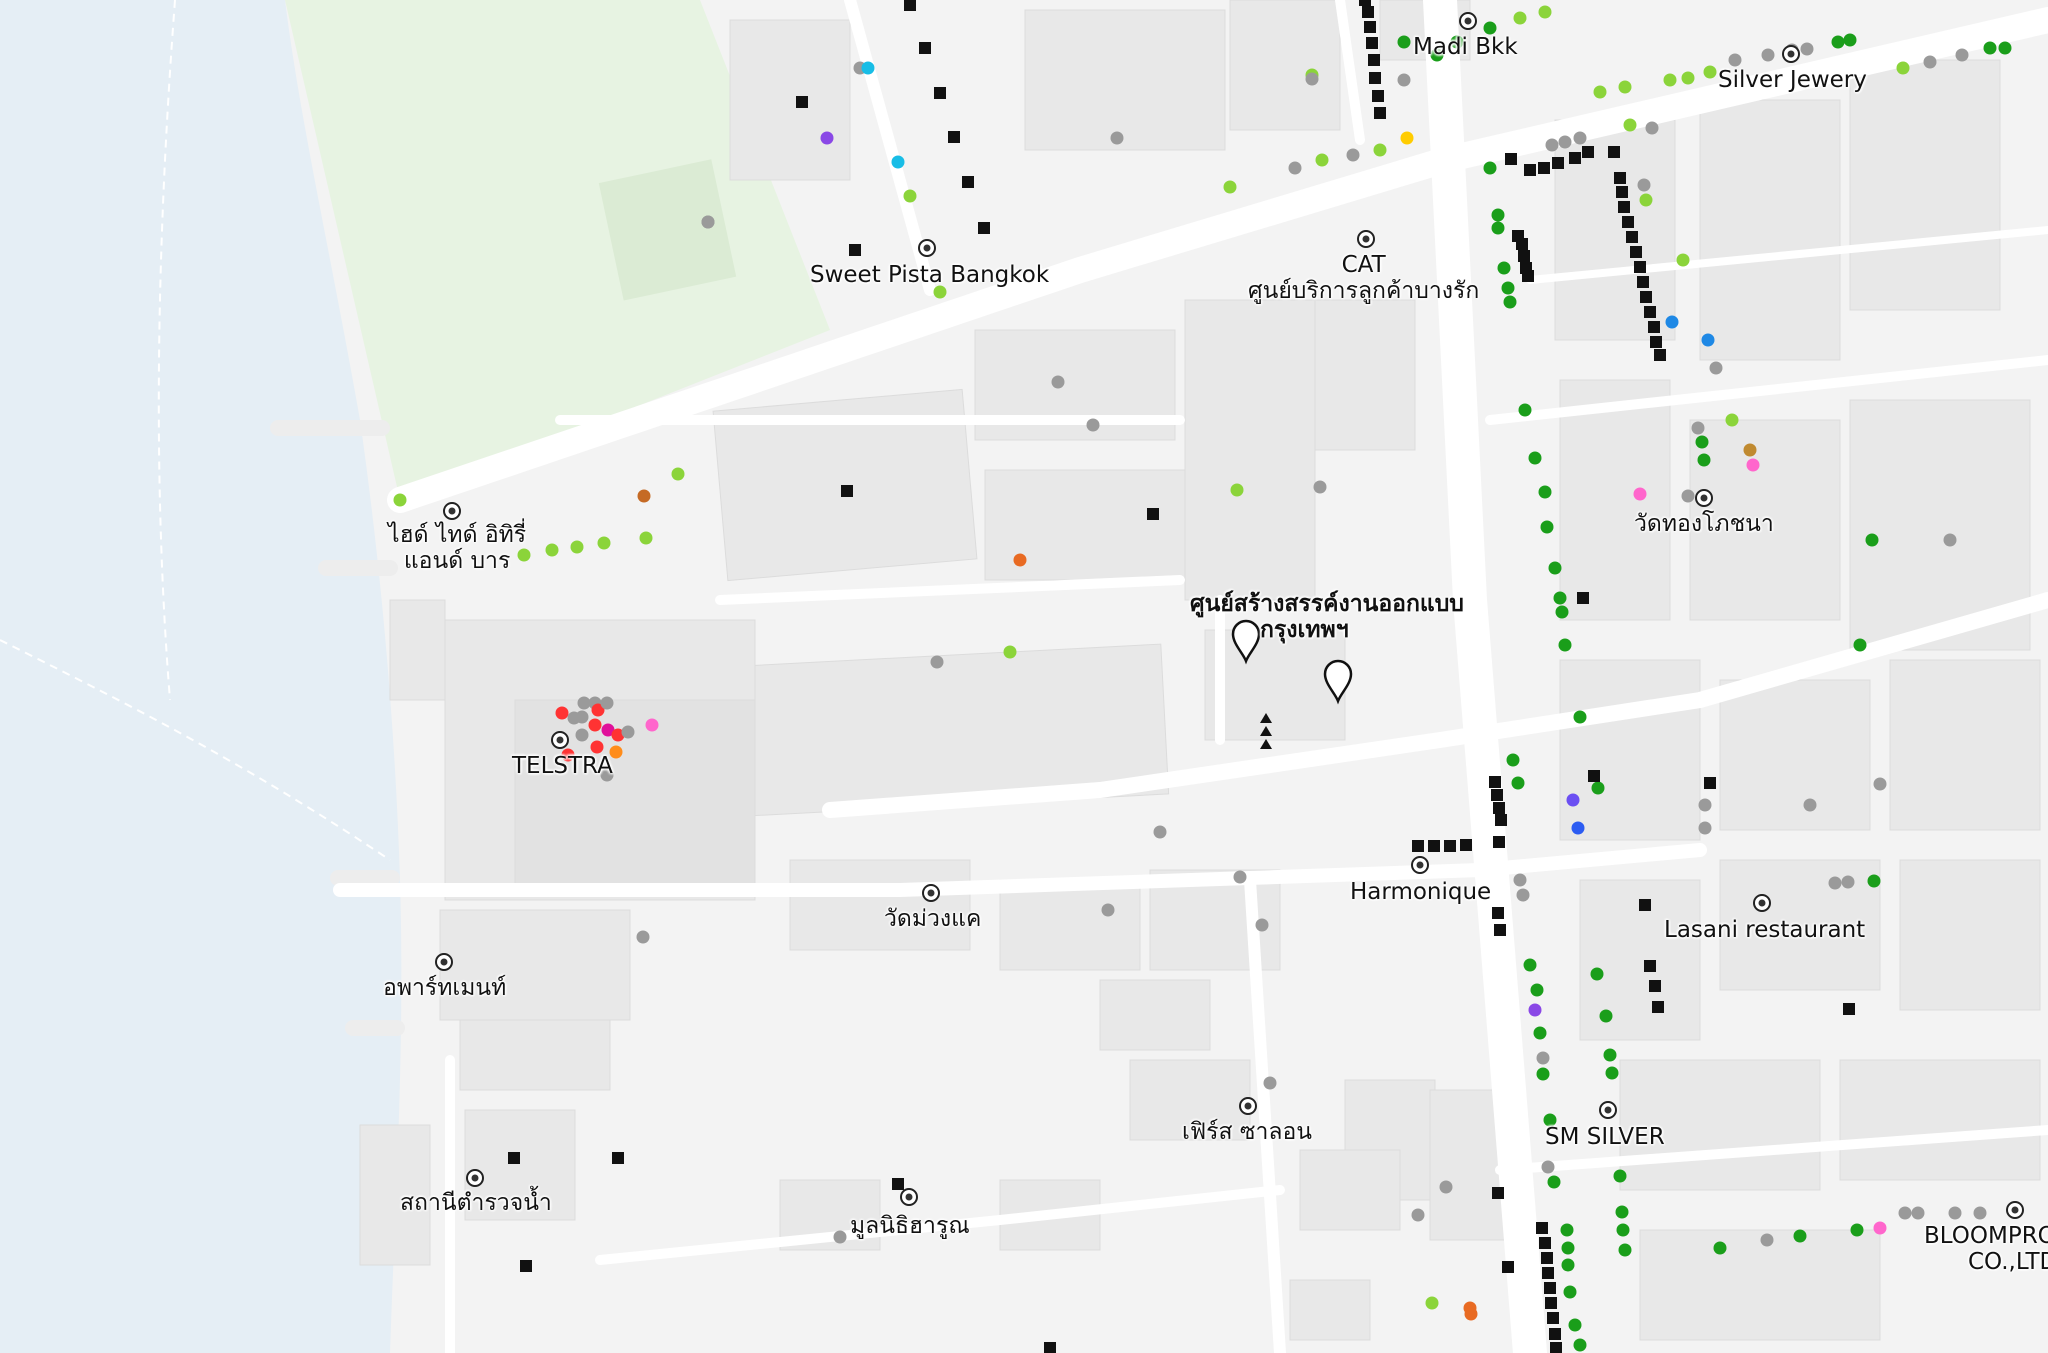  I want to click on label-apartment: อพาร์ทเมนท์, so click(444, 988).